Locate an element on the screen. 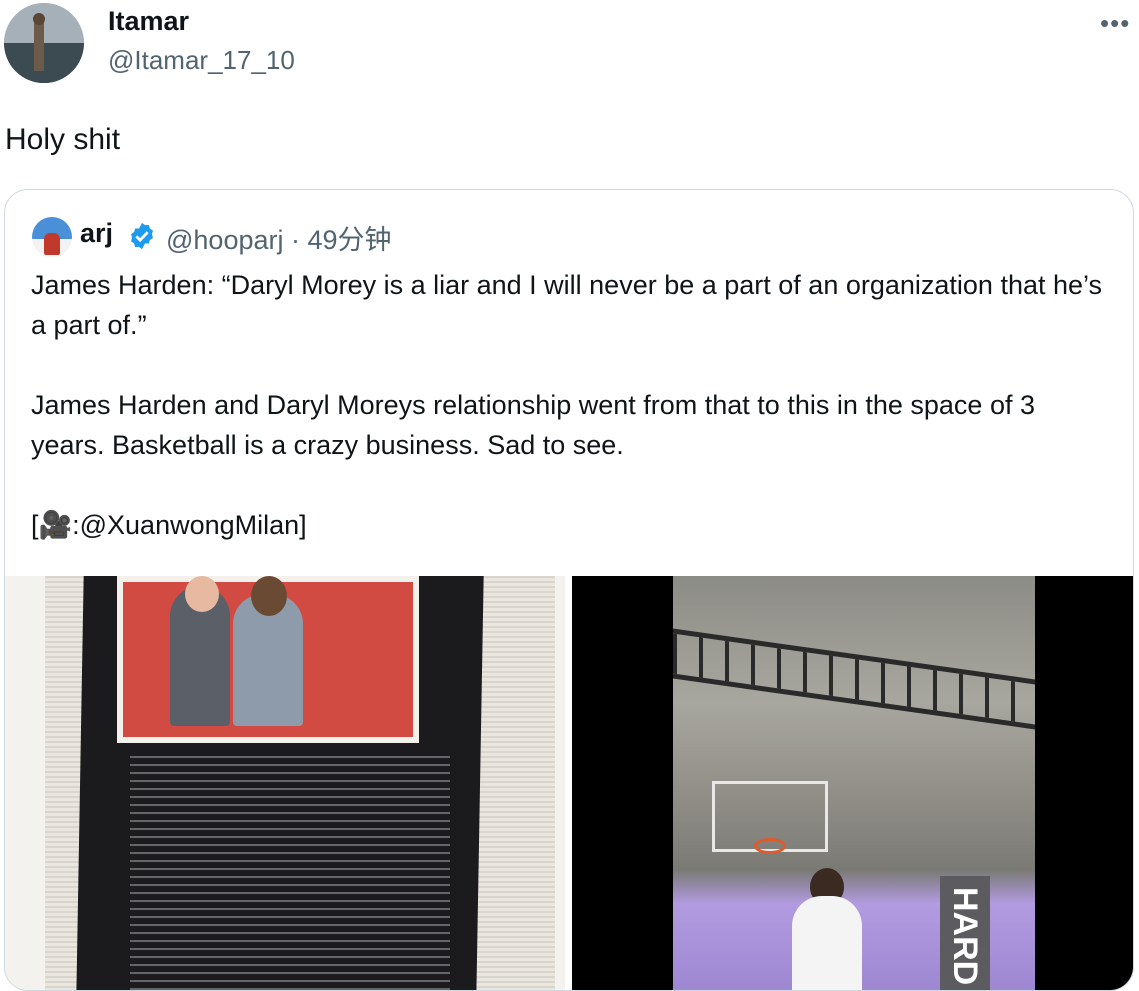  quoted-paragraph: [🎥:@XuanwongMilan] is located at coordinates (169, 525).